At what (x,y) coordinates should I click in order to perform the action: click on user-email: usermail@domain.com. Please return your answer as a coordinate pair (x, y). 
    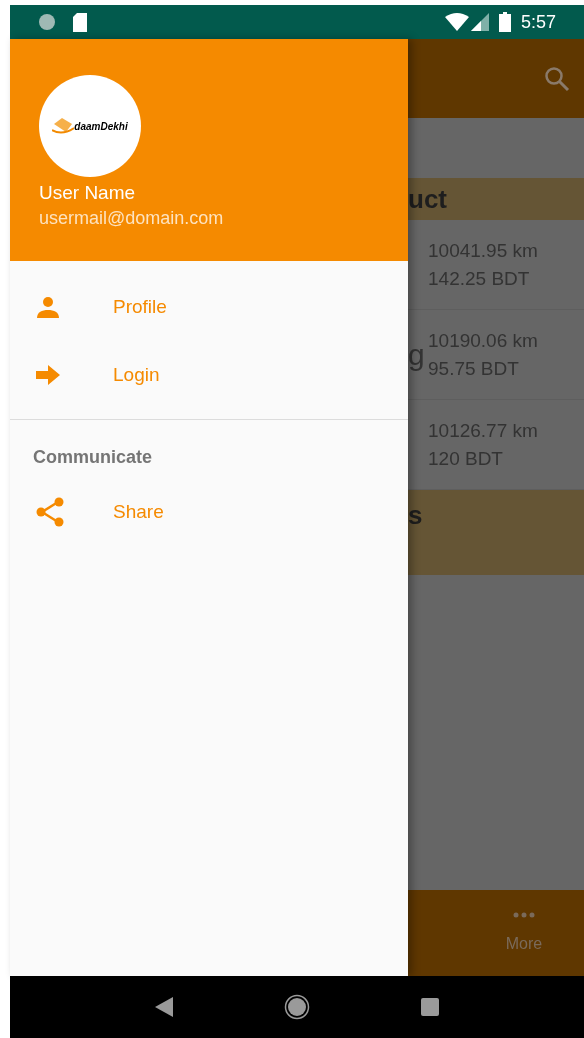
    Looking at the image, I should click on (132, 218).